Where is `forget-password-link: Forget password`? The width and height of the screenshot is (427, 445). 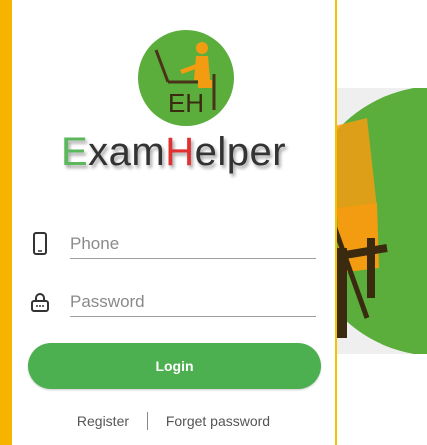 forget-password-link: Forget password is located at coordinates (218, 421).